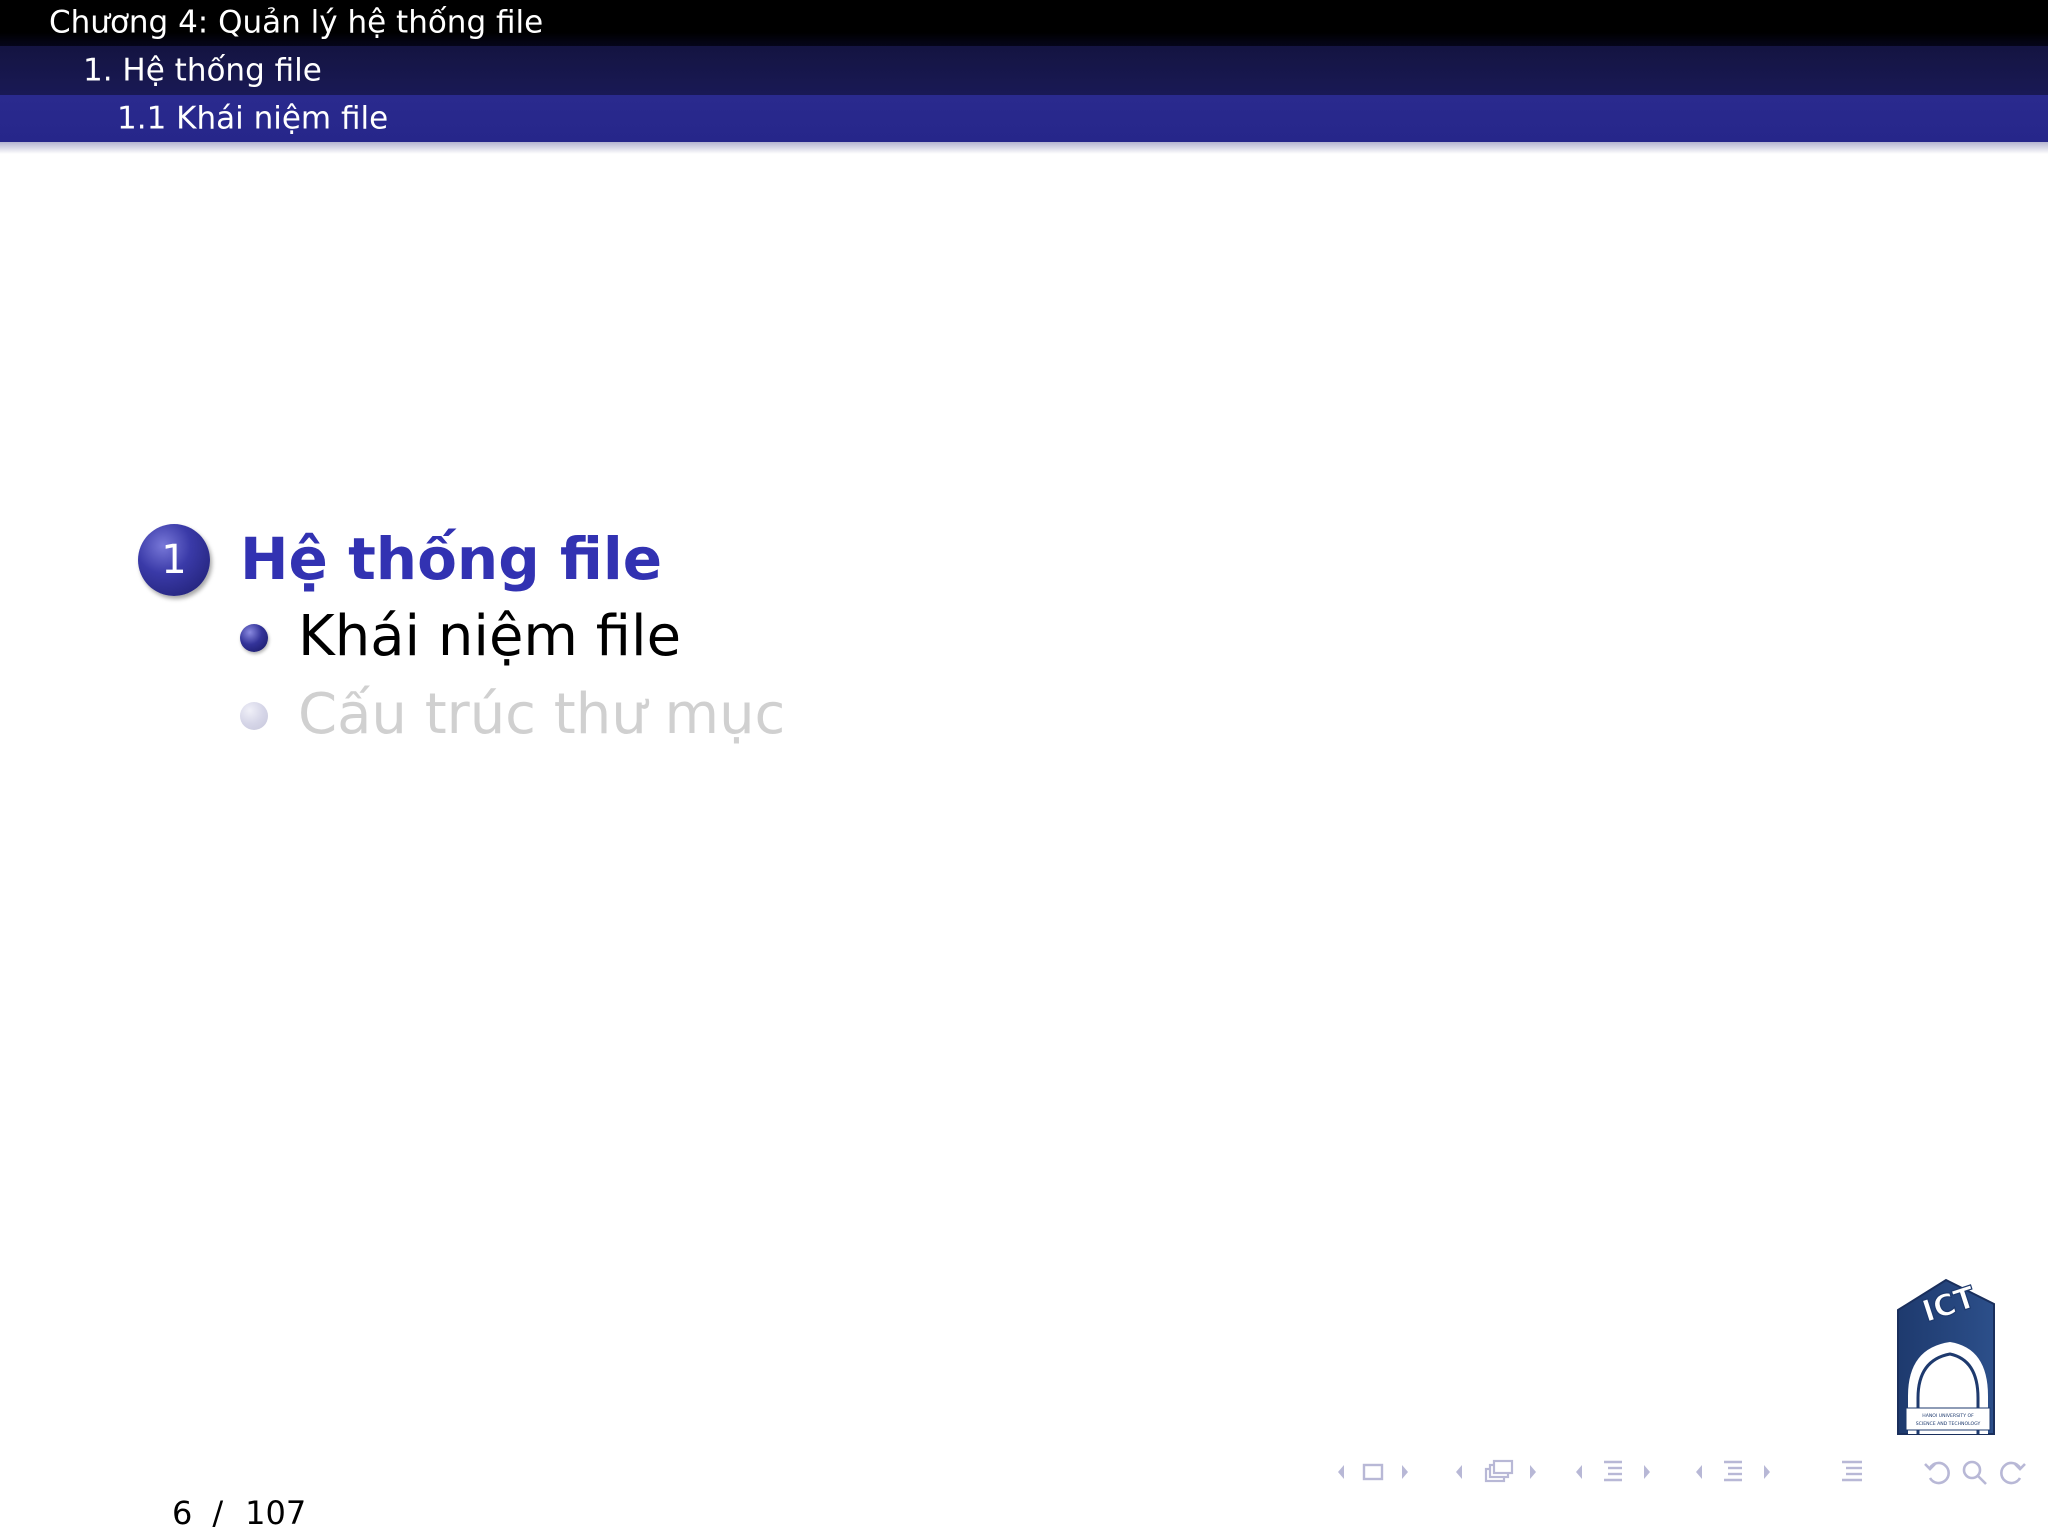  Describe the element at coordinates (252, 118) in the screenshot. I see `subsection-title-header: 1.1 Khái niệm file` at that location.